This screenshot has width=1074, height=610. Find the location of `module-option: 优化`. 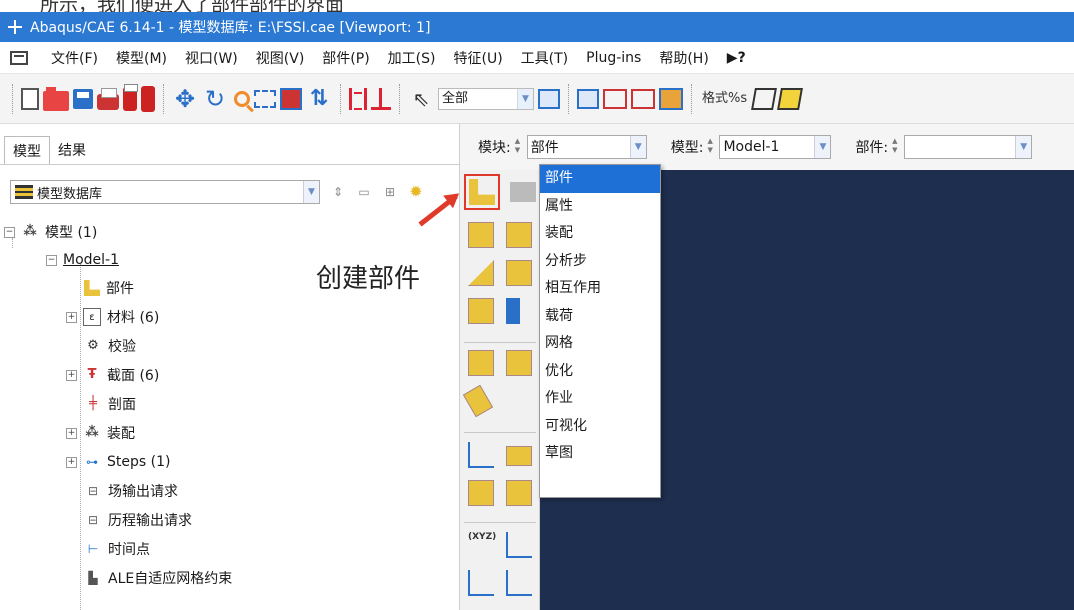

module-option: 优化 is located at coordinates (600, 372).